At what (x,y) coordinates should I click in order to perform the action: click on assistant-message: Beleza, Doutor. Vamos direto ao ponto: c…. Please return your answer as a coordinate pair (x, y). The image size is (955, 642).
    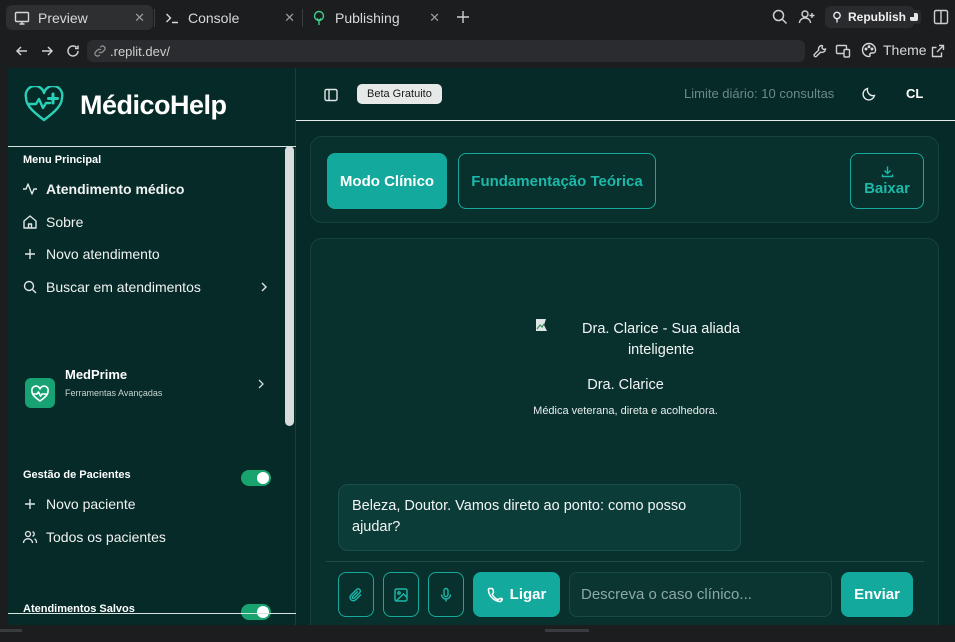
    Looking at the image, I should click on (539, 517).